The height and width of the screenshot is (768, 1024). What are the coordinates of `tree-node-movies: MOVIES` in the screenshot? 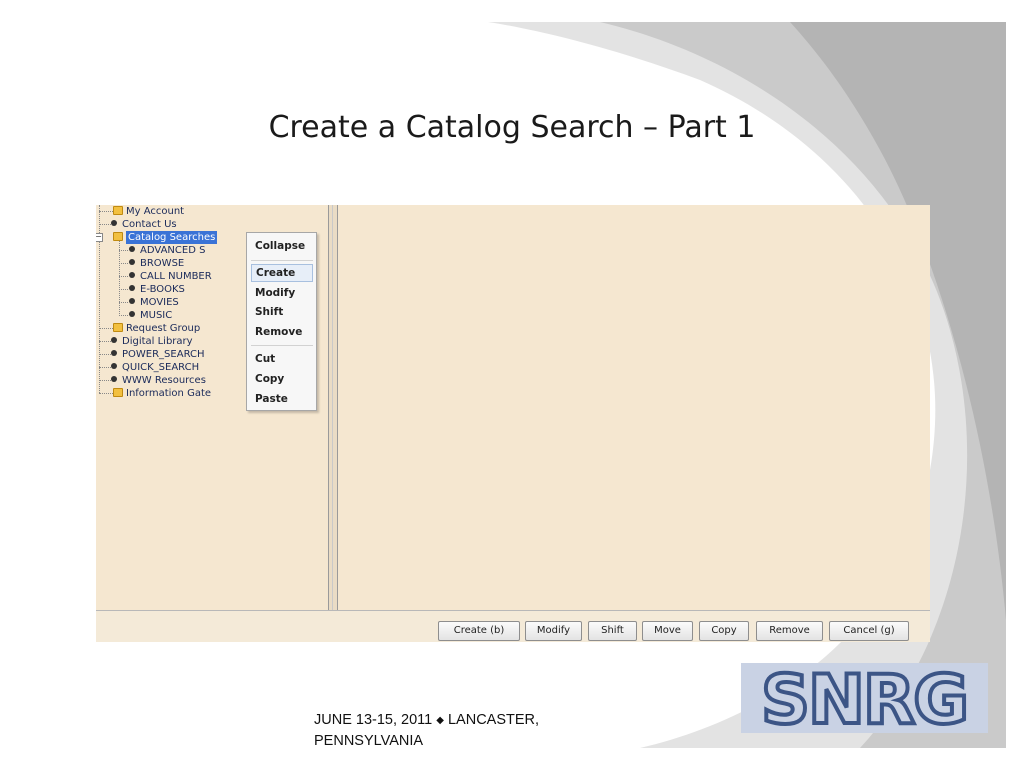 It's located at (153, 302).